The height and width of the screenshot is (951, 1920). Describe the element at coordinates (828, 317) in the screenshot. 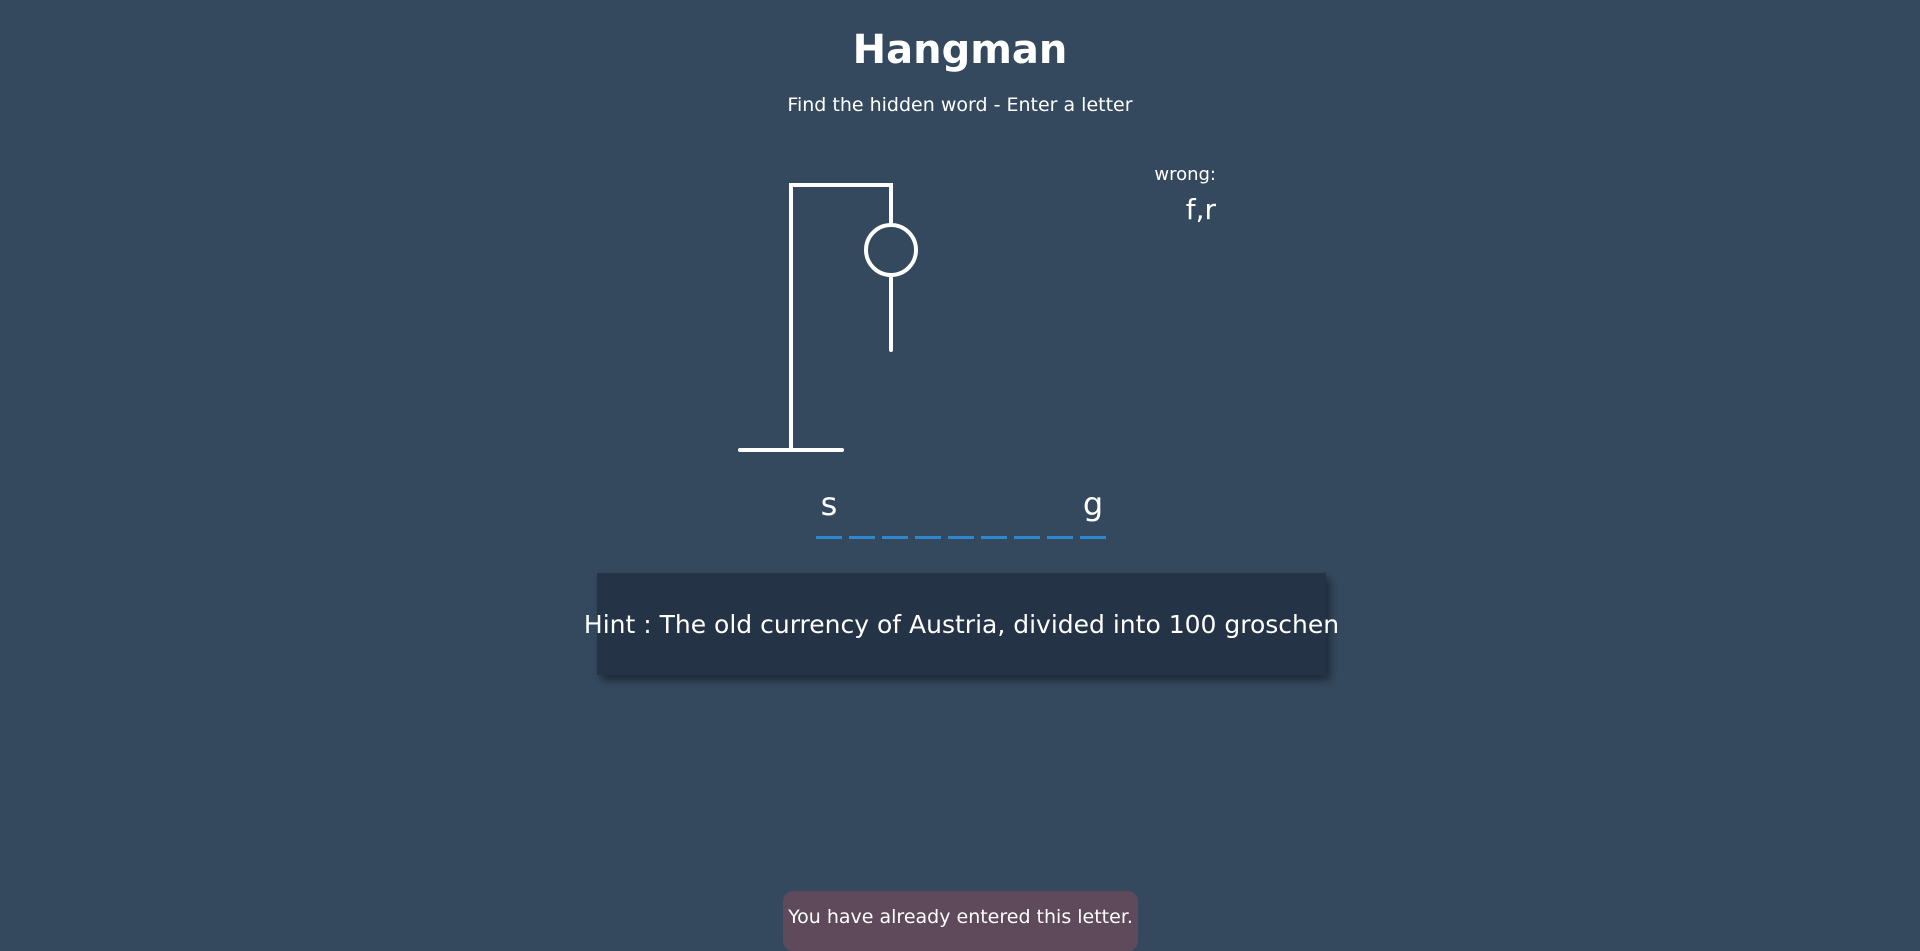

I see `hangman-figure` at that location.